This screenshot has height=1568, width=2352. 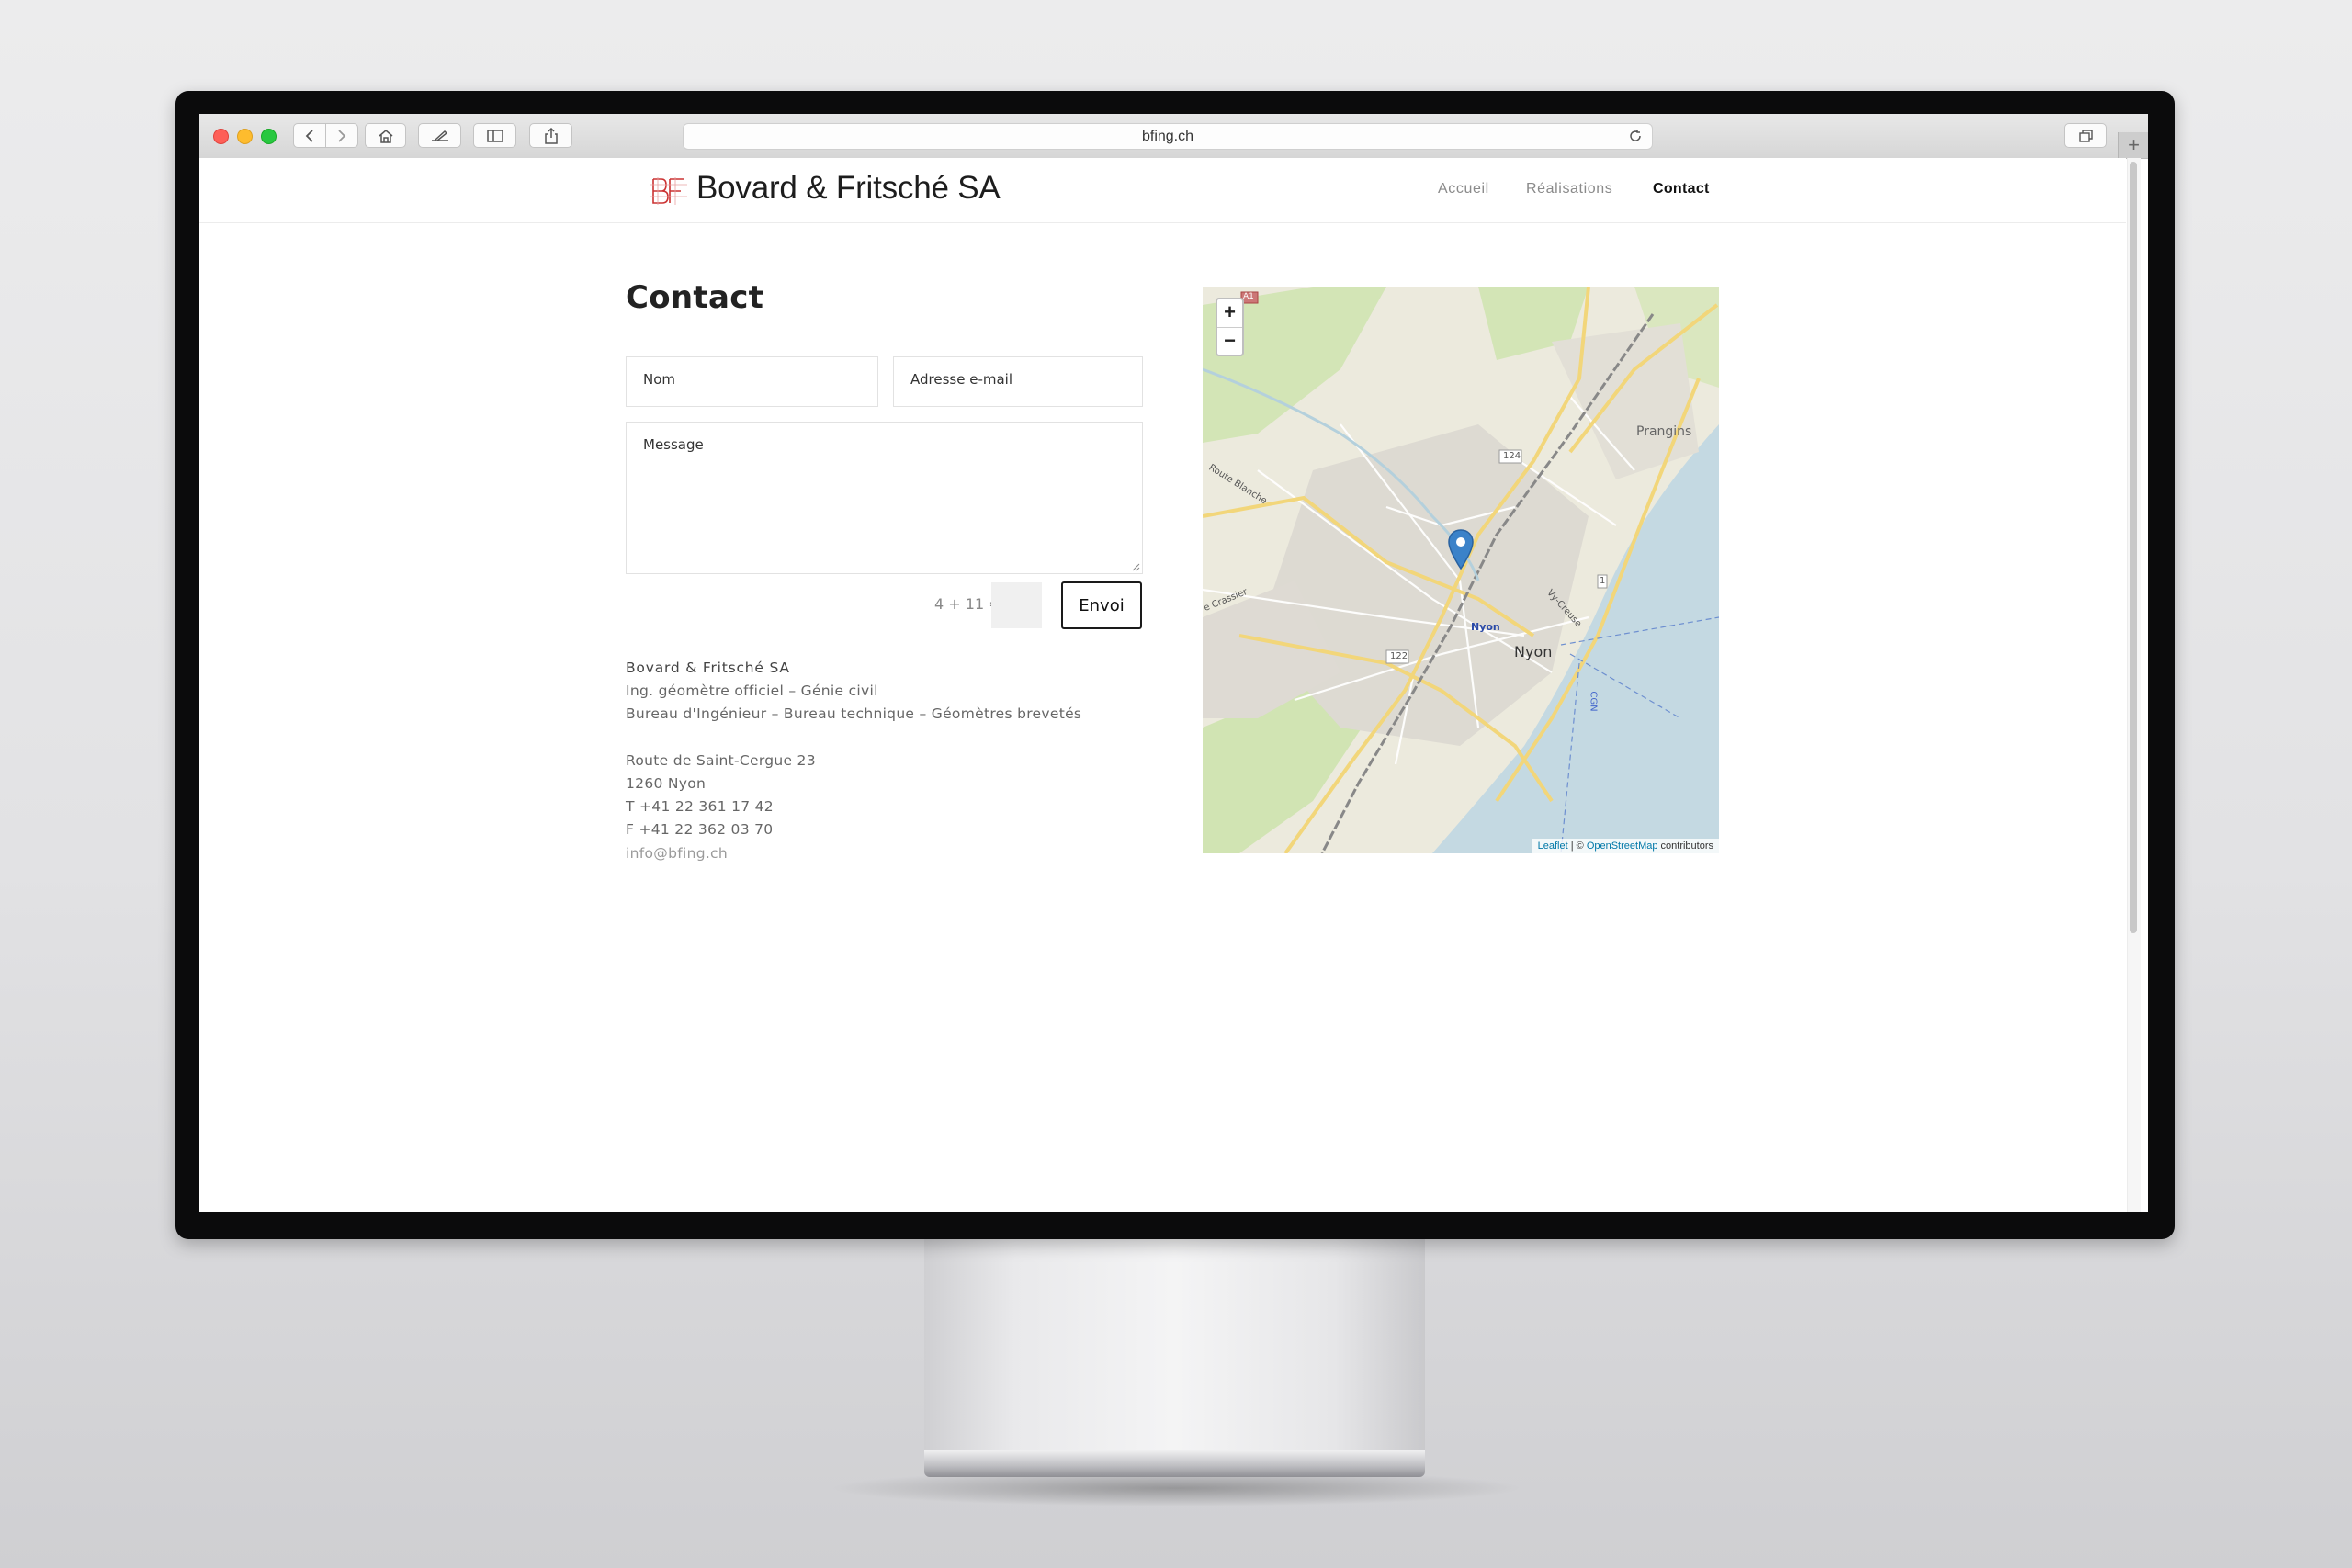 What do you see at coordinates (1174, 1464) in the screenshot?
I see `monitor-stand-base` at bounding box center [1174, 1464].